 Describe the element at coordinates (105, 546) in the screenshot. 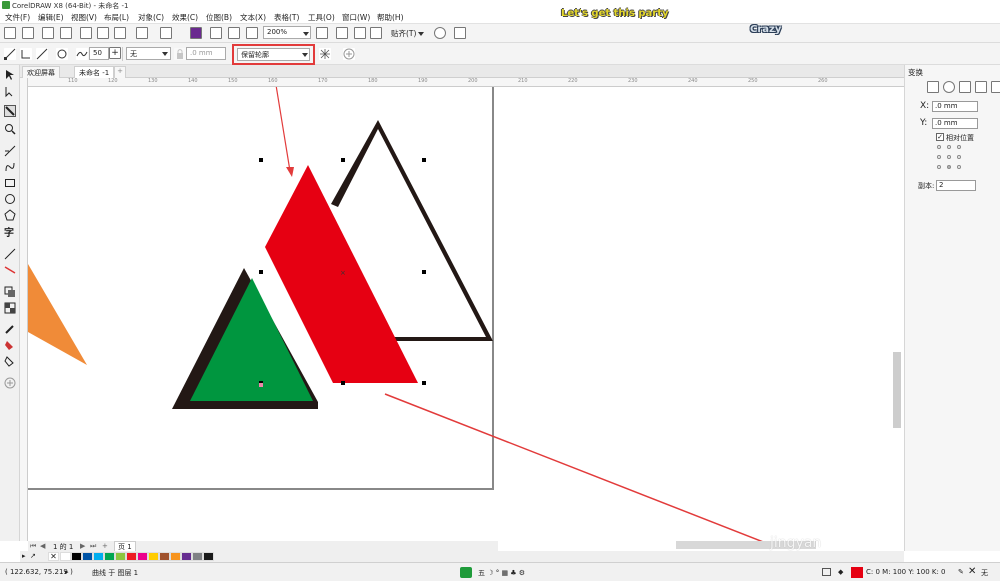

I see `add-page-icon: +` at that location.